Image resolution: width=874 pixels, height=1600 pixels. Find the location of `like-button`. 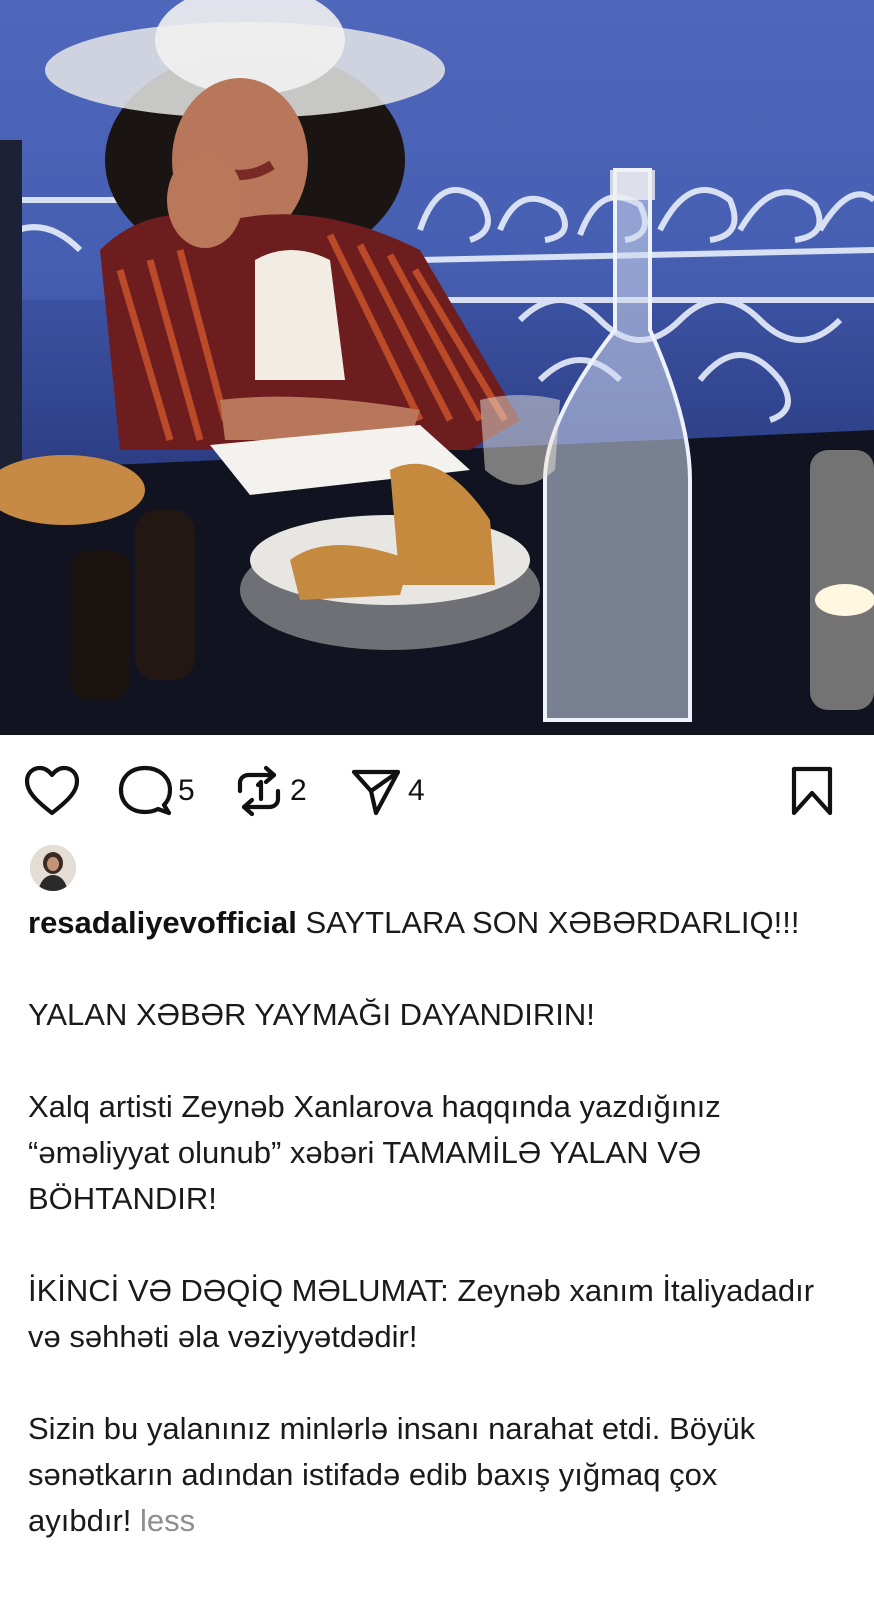

like-button is located at coordinates (52, 791).